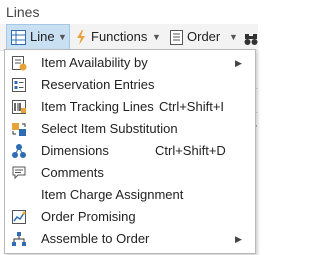 This screenshot has height=255, width=320. I want to click on item-tracking-icon, so click(19, 107).